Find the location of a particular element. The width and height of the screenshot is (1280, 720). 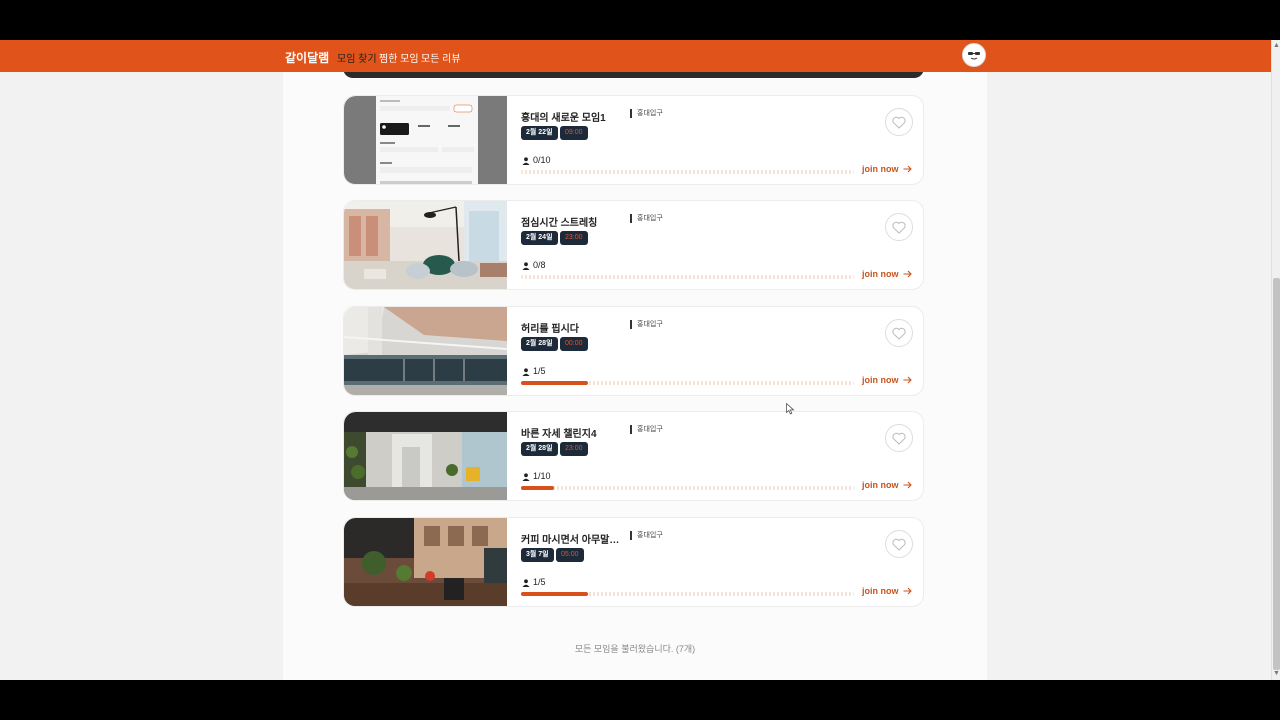

gathering-card: 허리를 핍시다 홍대입구 2월 28일 00:00 1/5 join now is located at coordinates (633, 351).